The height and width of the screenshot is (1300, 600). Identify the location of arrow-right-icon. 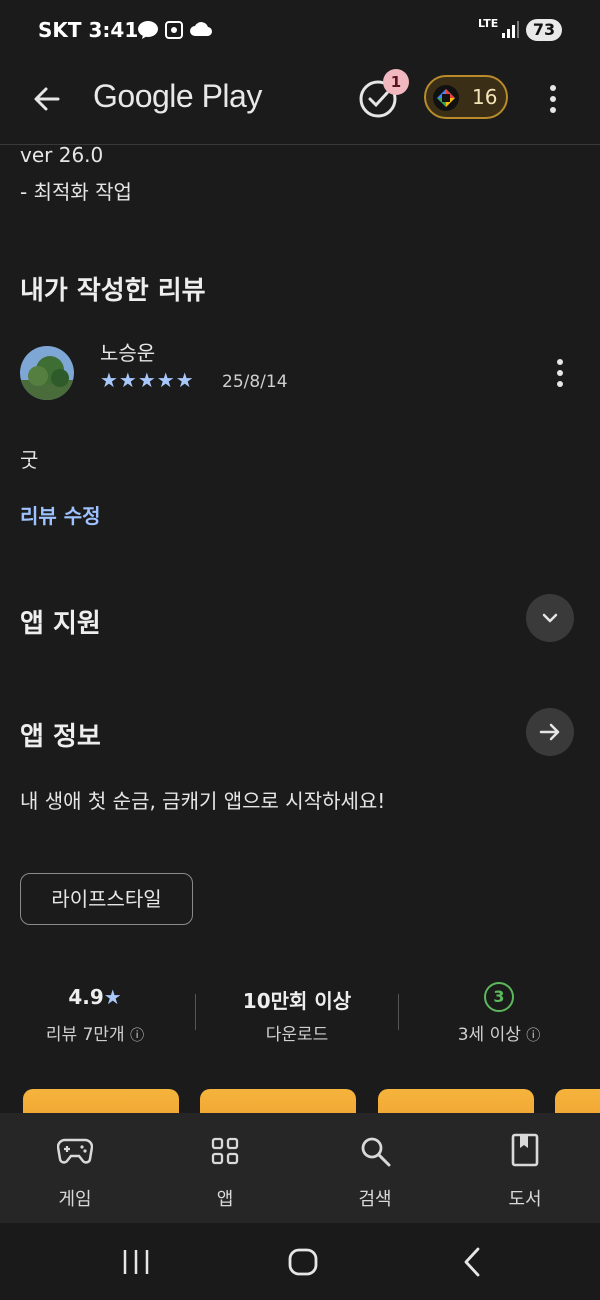
(549, 732).